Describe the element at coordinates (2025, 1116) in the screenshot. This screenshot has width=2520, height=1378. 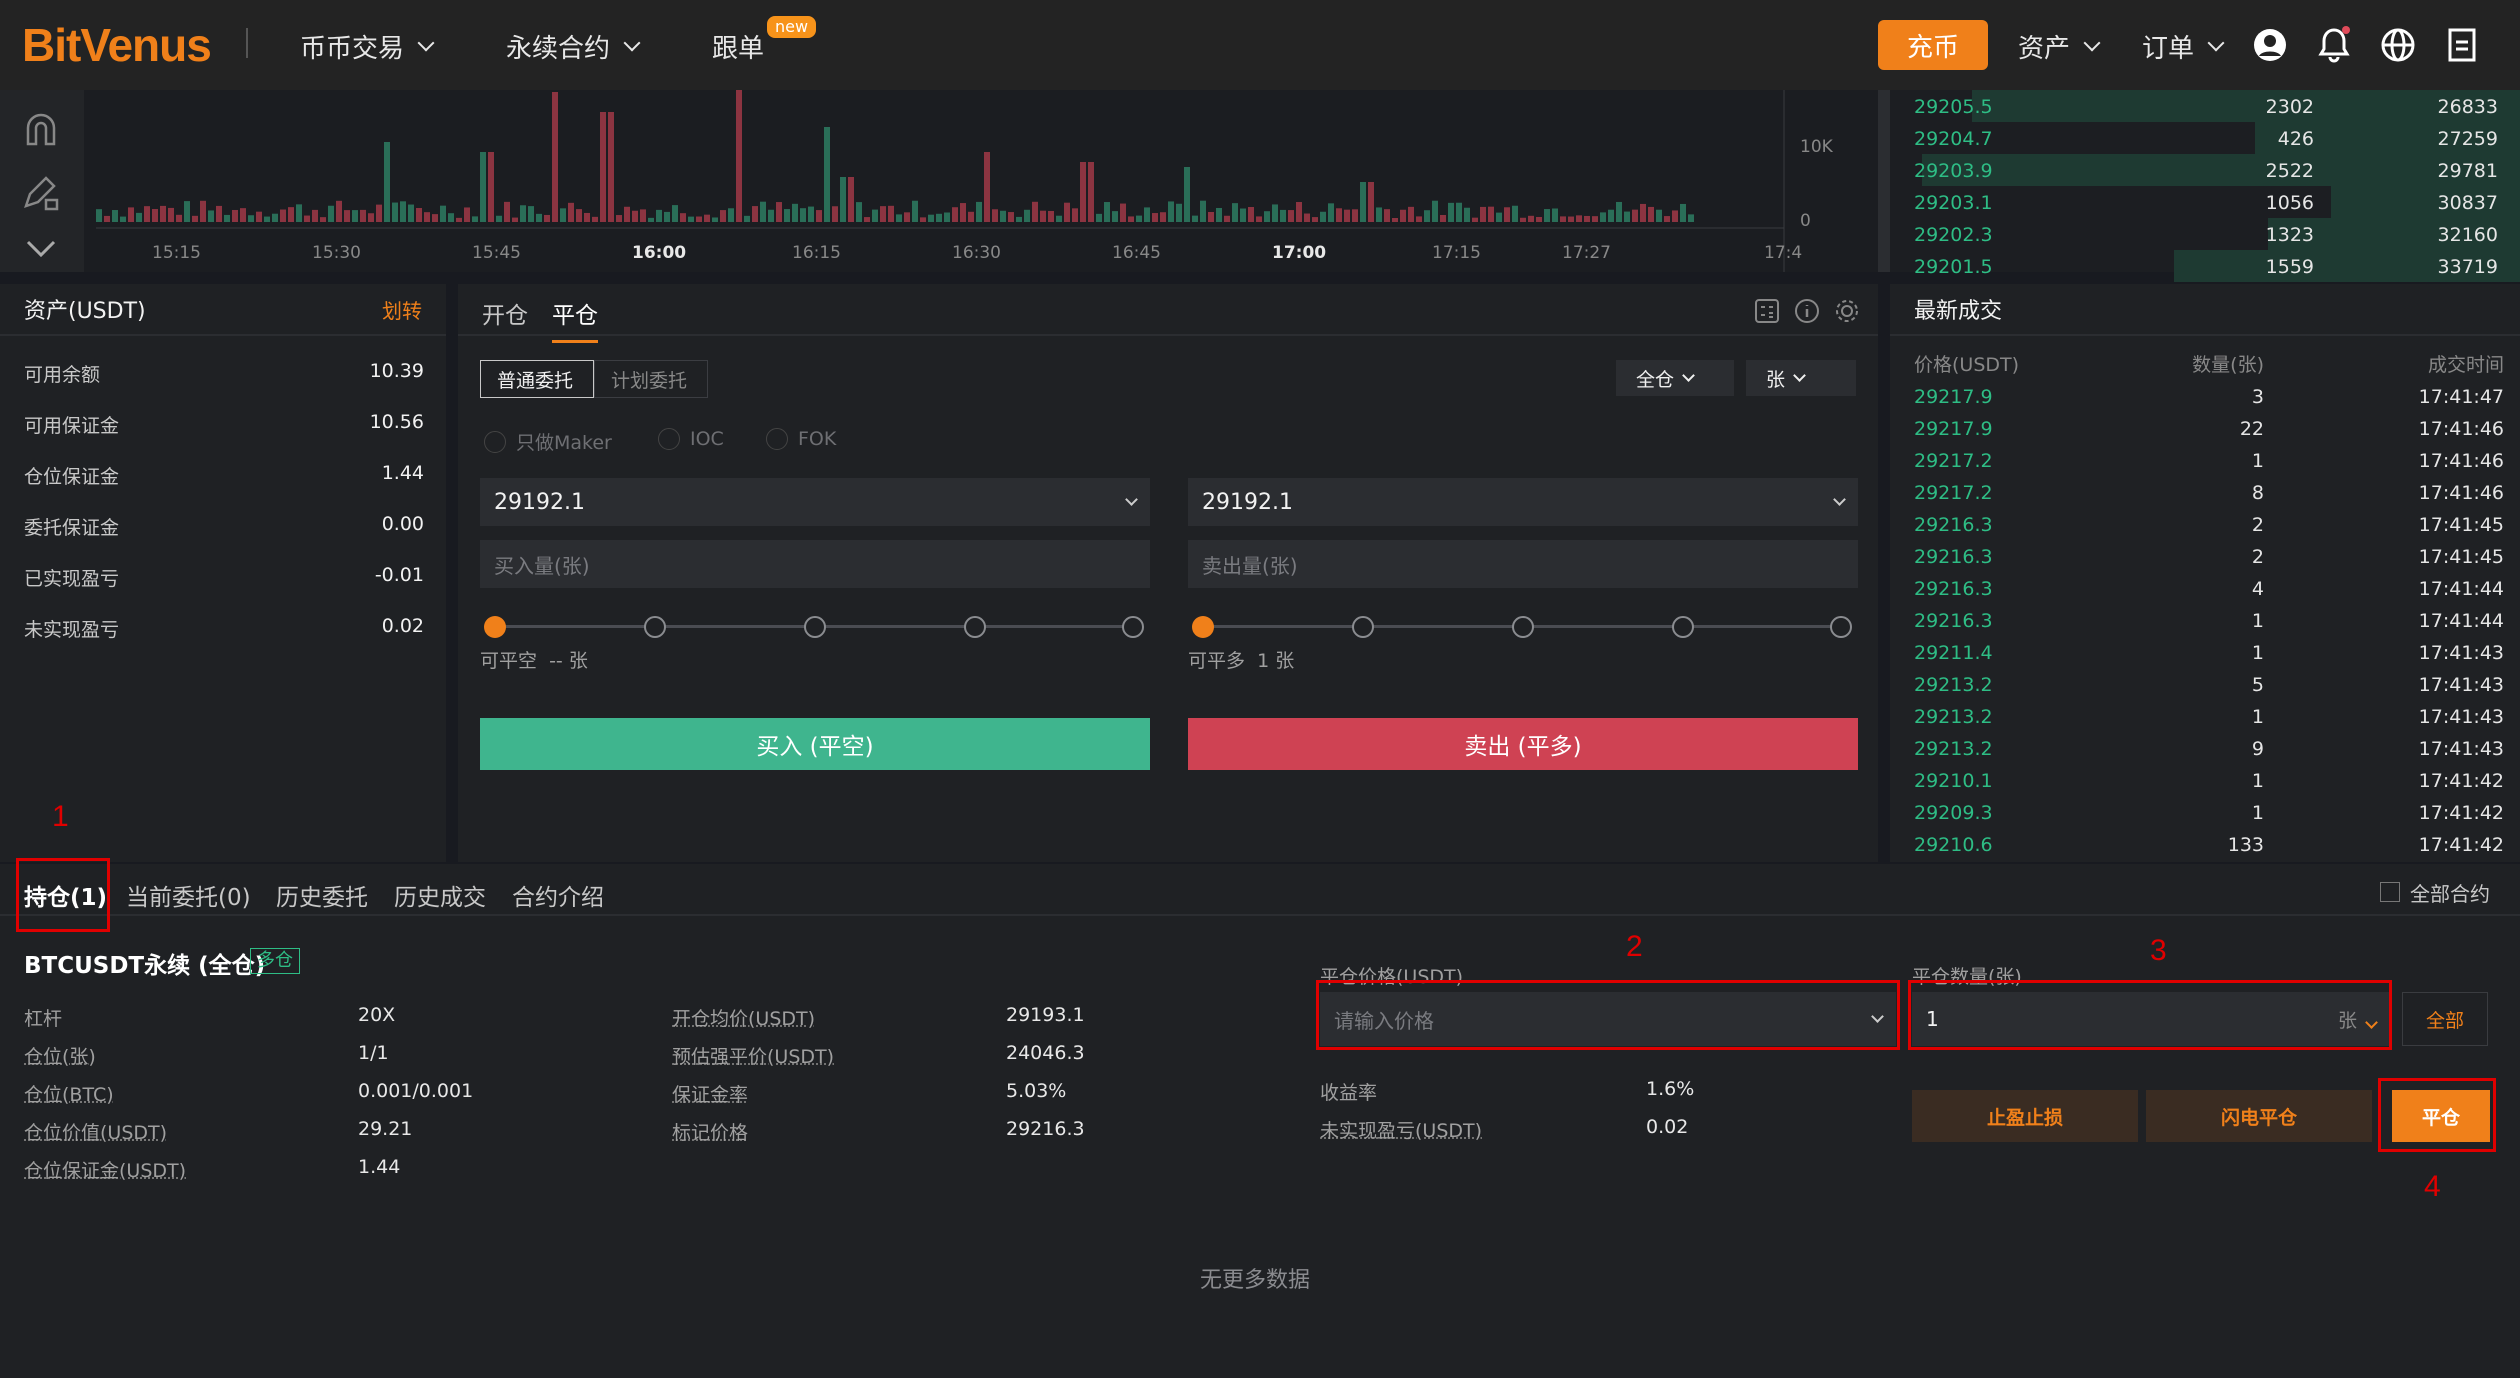
I see `tp-sl-button: 止盈止损` at that location.